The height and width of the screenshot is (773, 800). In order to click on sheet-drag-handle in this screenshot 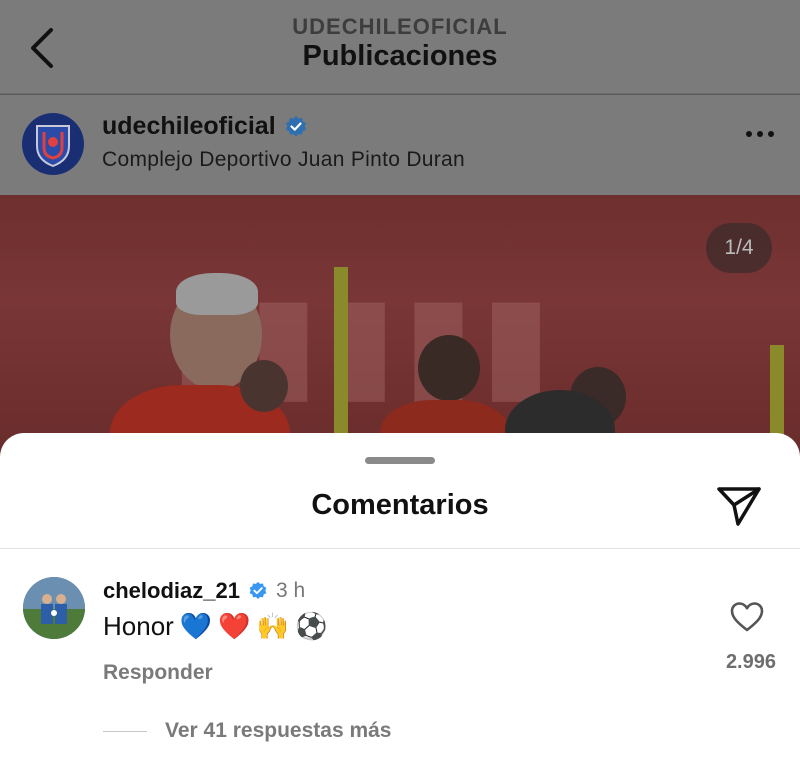, I will do `click(400, 460)`.